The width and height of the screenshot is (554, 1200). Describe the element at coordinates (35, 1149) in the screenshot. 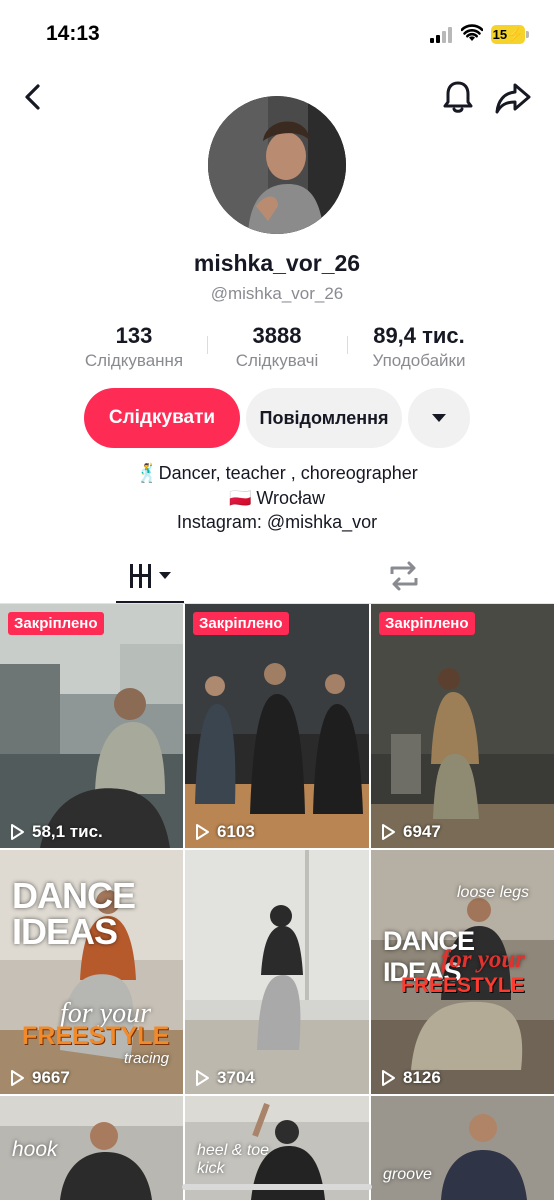

I see `overlay-caption: hook` at that location.